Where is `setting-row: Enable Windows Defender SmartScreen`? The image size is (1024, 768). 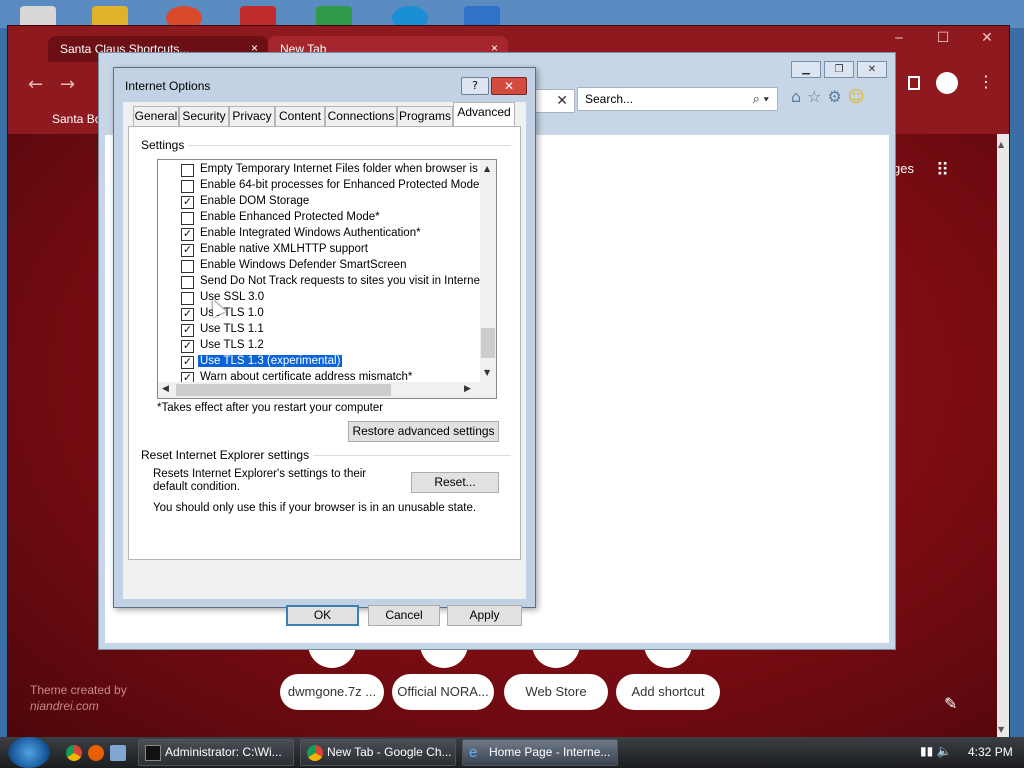
setting-row: Enable Windows Defender SmartScreen is located at coordinates (319, 266).